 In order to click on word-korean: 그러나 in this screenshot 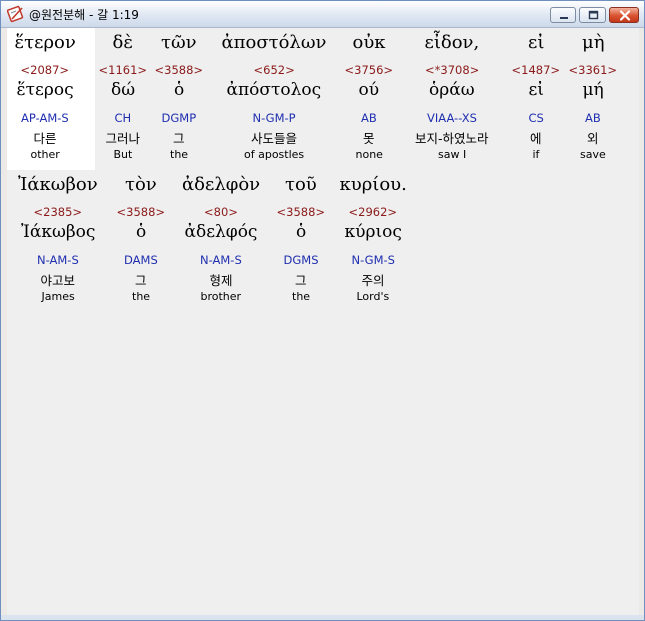, I will do `click(123, 138)`.